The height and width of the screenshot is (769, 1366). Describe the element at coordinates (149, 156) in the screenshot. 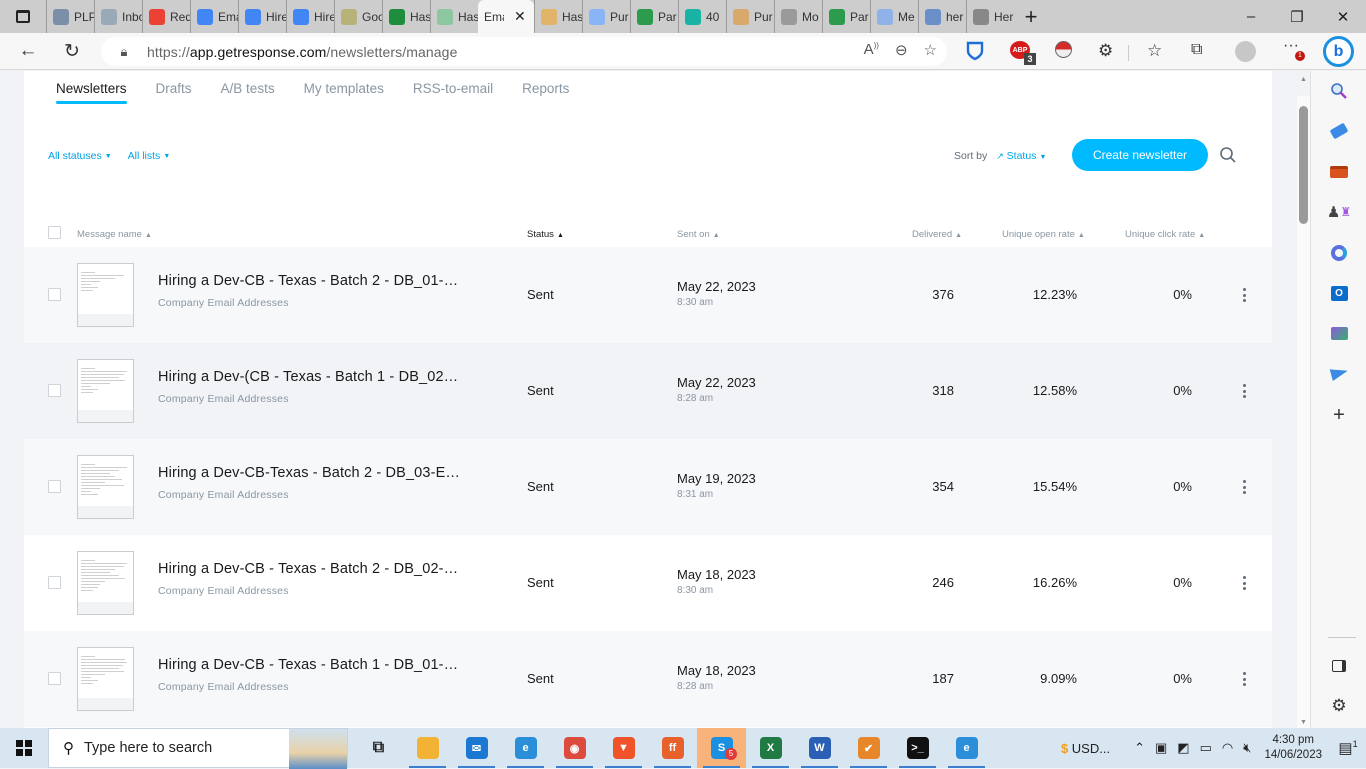

I see `list-filter-dropdown: All lists ▼` at that location.